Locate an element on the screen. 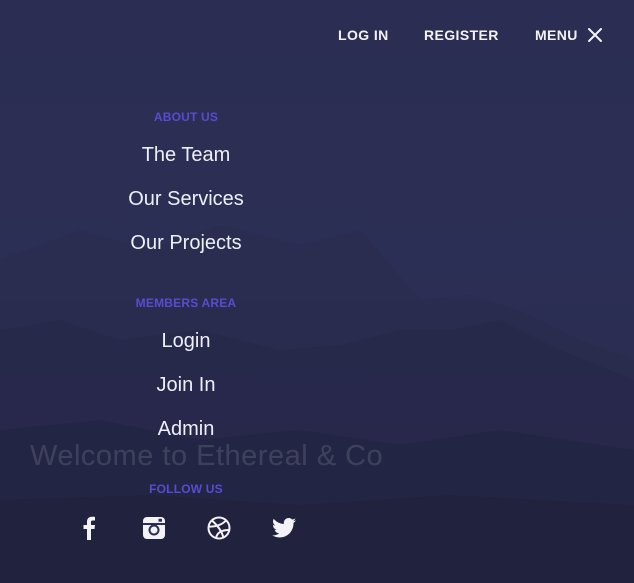 This screenshot has height=583, width=634. register-link: REGISTER is located at coordinates (461, 35).